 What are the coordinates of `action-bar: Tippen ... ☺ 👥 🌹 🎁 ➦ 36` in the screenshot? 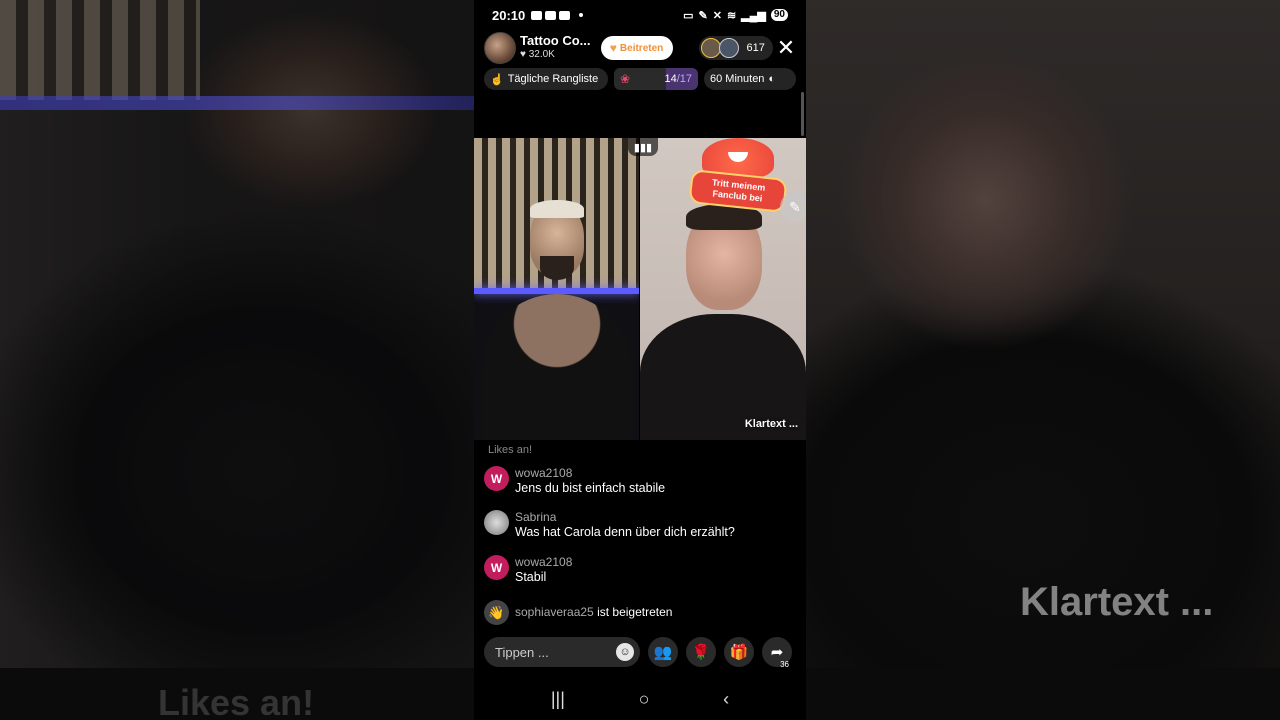 It's located at (640, 653).